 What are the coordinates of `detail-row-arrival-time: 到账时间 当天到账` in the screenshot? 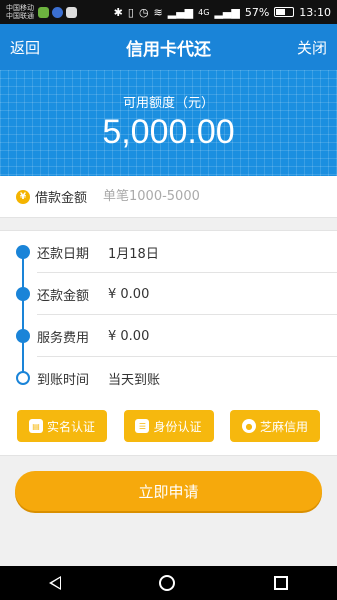 It's located at (168, 378).